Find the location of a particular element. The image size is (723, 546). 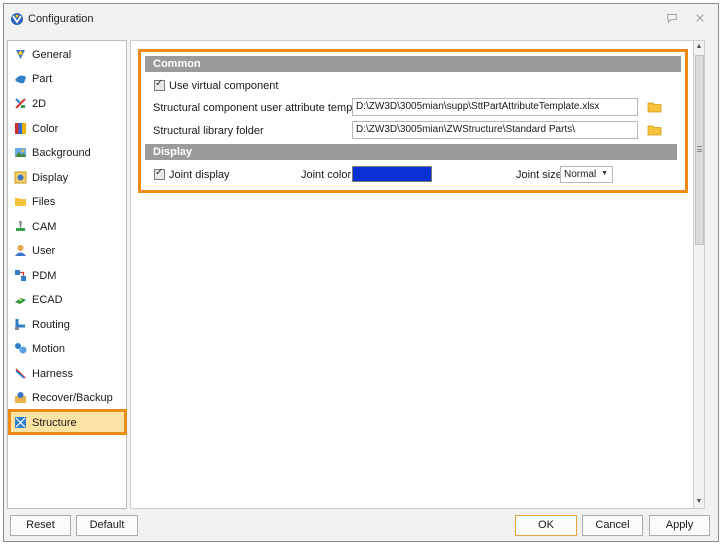

sidebar-item-label: ECAD is located at coordinates (47, 300).